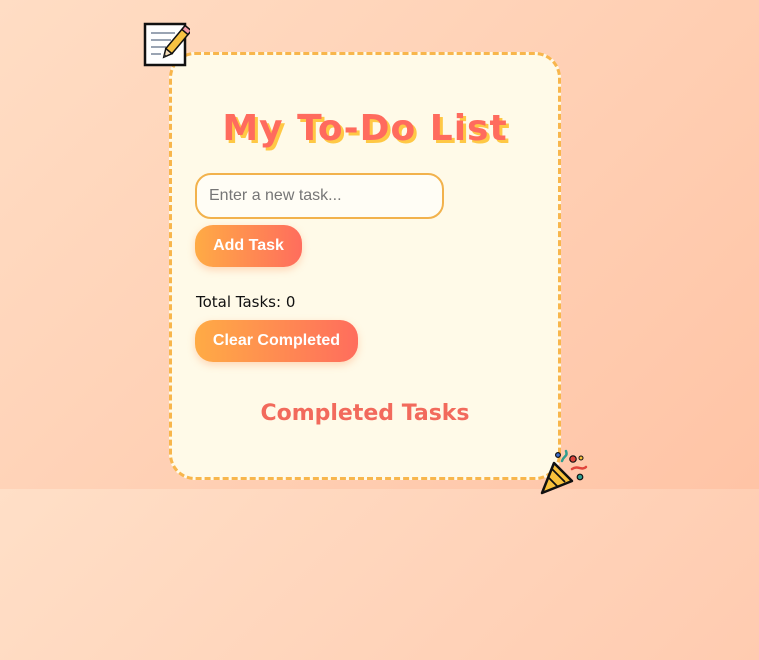 This screenshot has height=660, width=759. Describe the element at coordinates (248, 246) in the screenshot. I see `add-task-button: Add Task` at that location.